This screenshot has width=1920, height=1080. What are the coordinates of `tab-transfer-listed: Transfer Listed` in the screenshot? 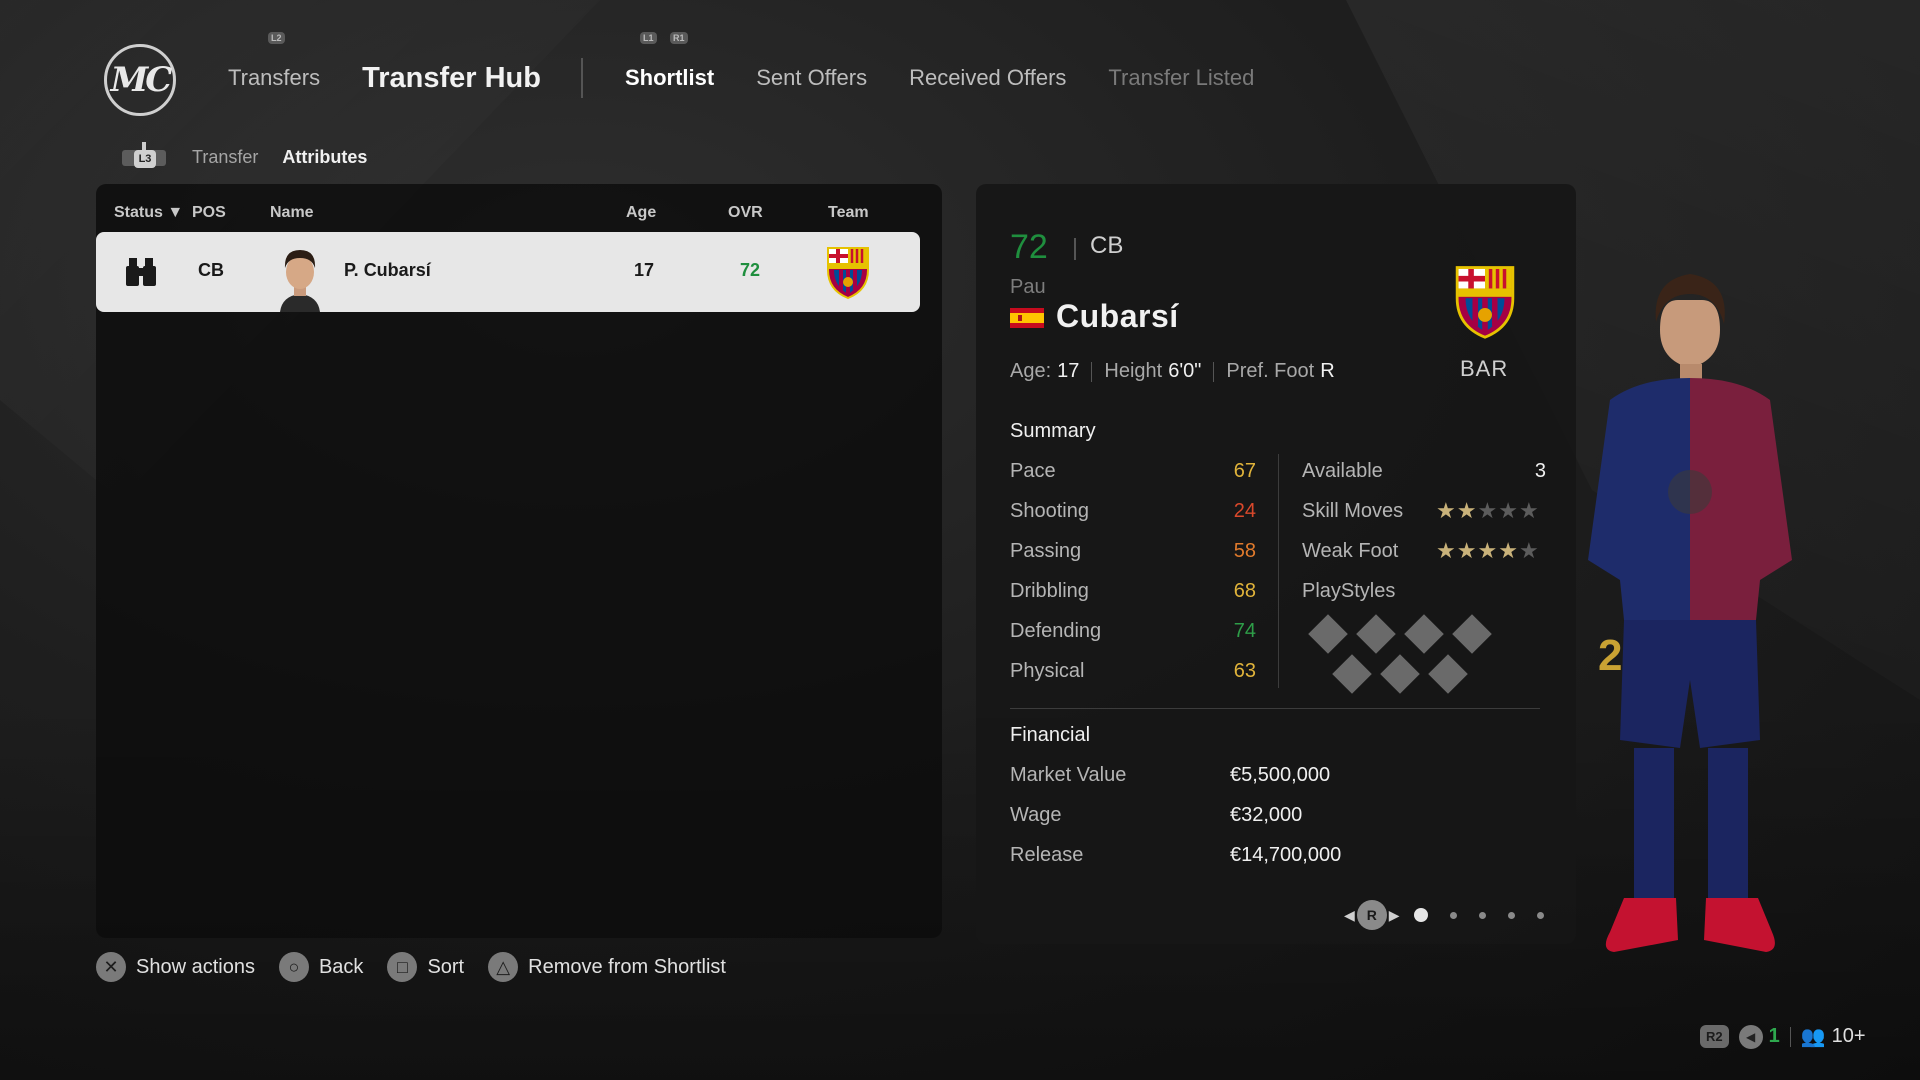 It's located at (1181, 78).